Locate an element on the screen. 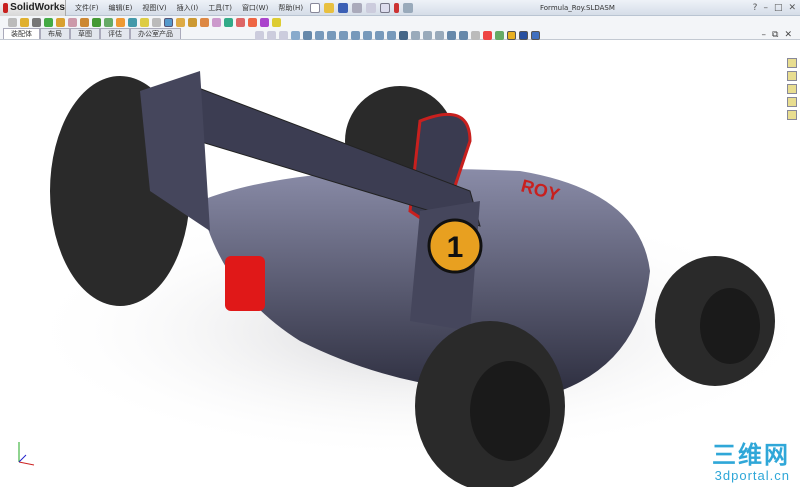 The width and height of the screenshot is (800, 487). tab-assembly: 装配体 is located at coordinates (21, 33).